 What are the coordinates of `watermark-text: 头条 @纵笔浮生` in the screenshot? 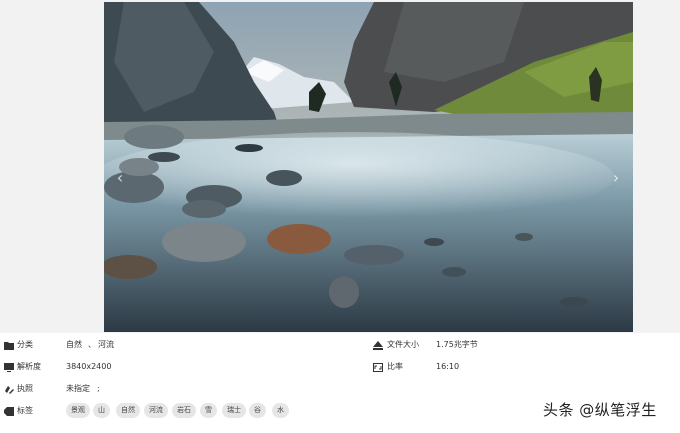 It's located at (600, 410).